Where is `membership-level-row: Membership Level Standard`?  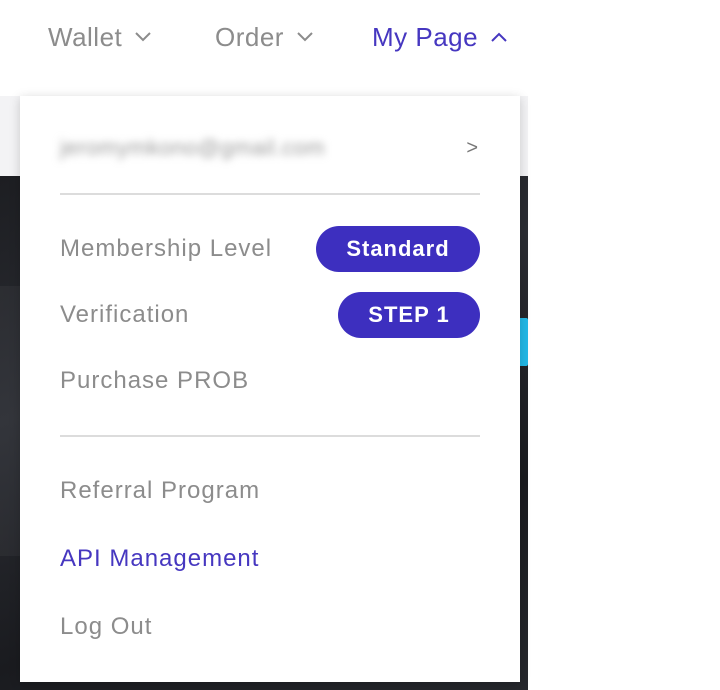 membership-level-row: Membership Level Standard is located at coordinates (270, 249).